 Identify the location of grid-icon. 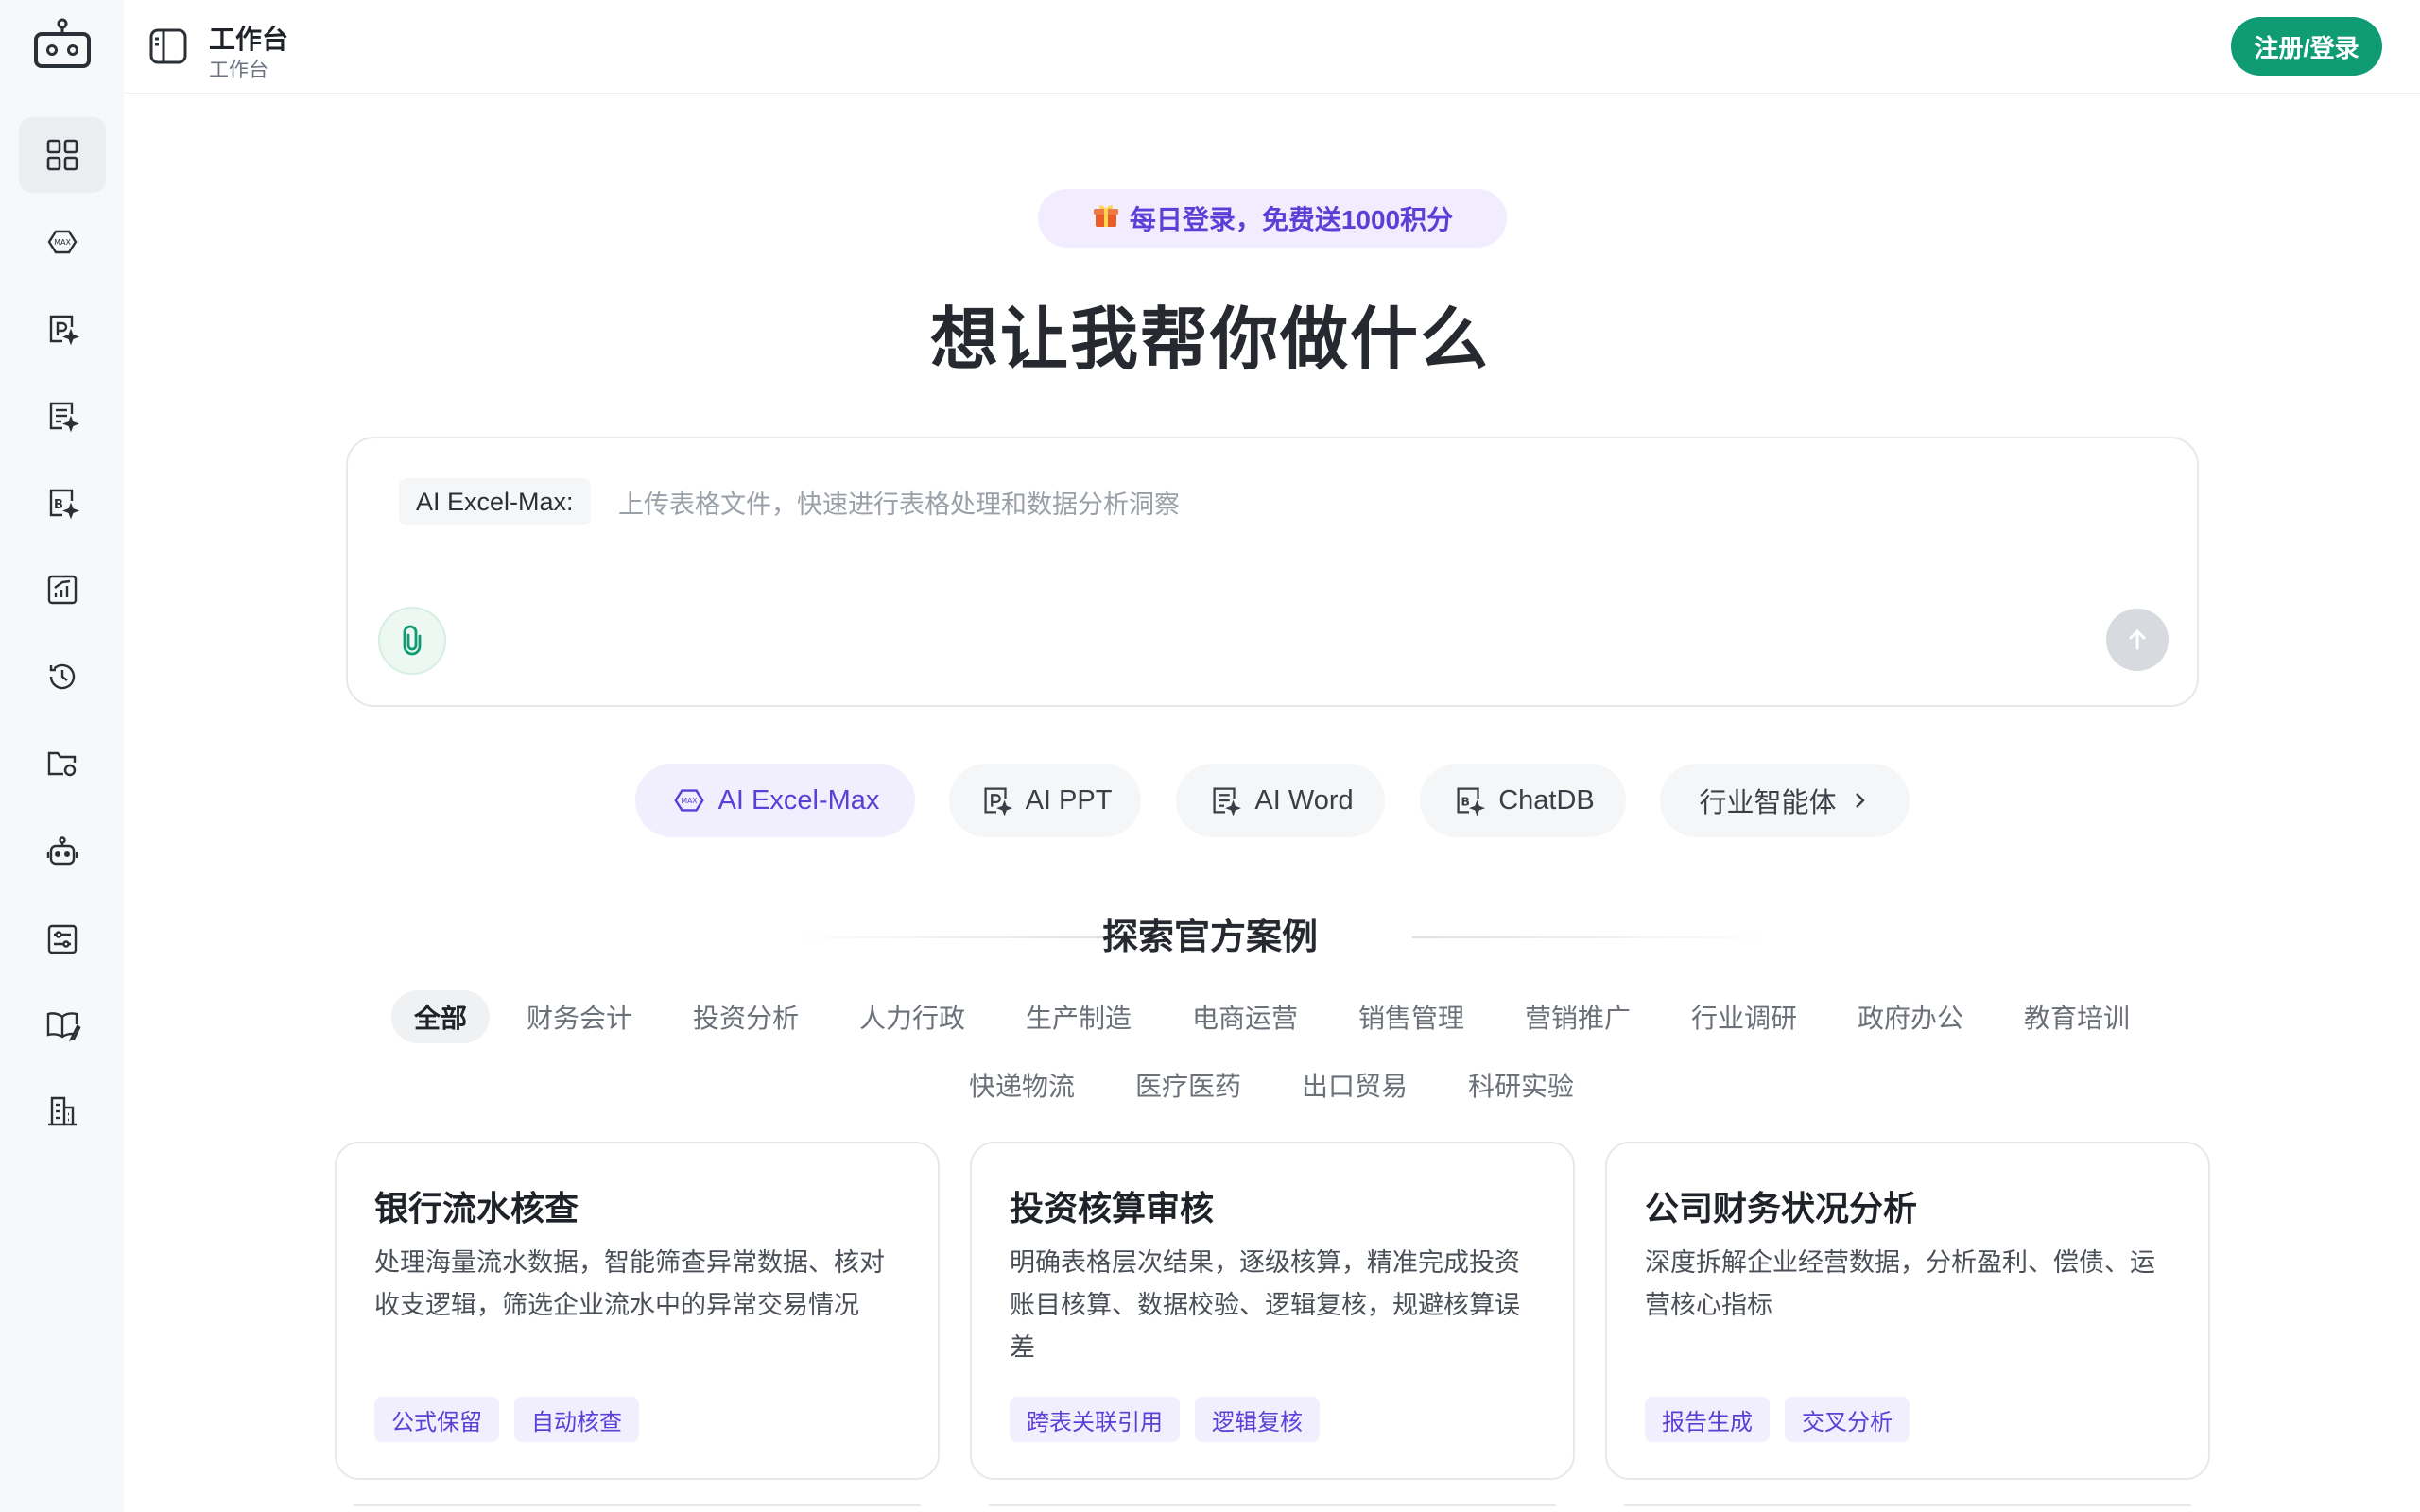
(62, 155).